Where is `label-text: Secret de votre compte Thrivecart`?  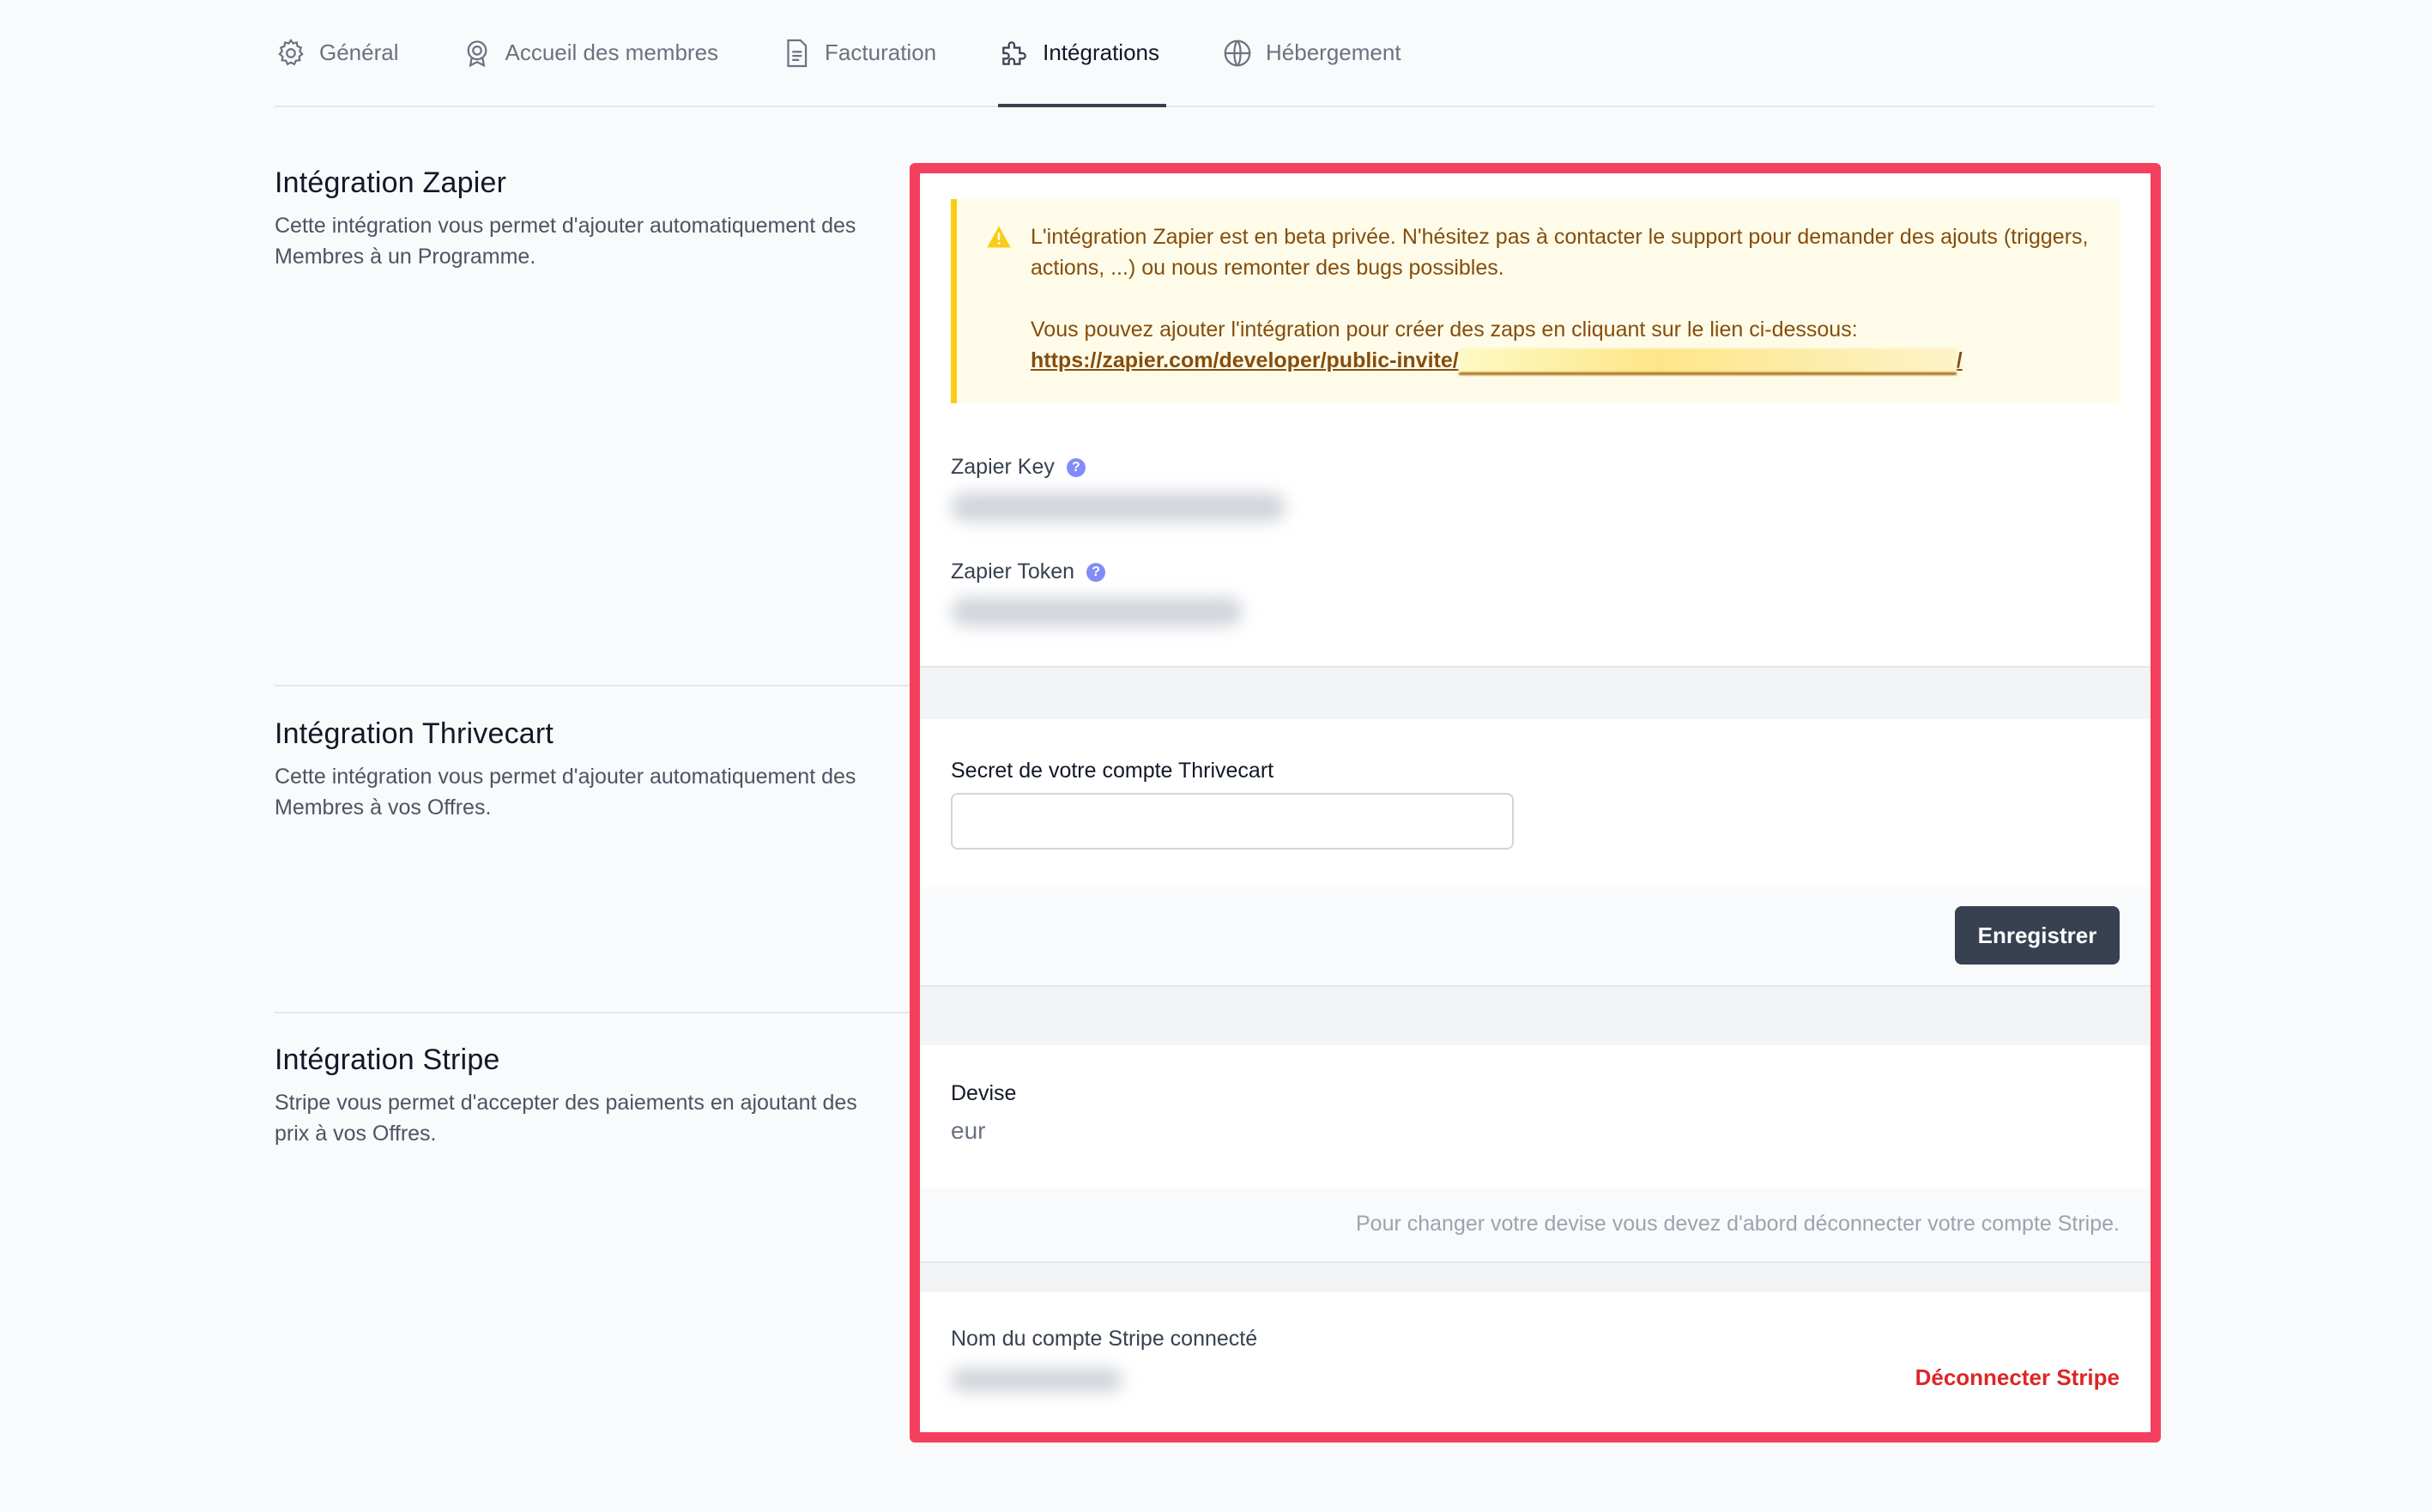
label-text: Secret de votre compte Thrivecart is located at coordinates (1113, 771).